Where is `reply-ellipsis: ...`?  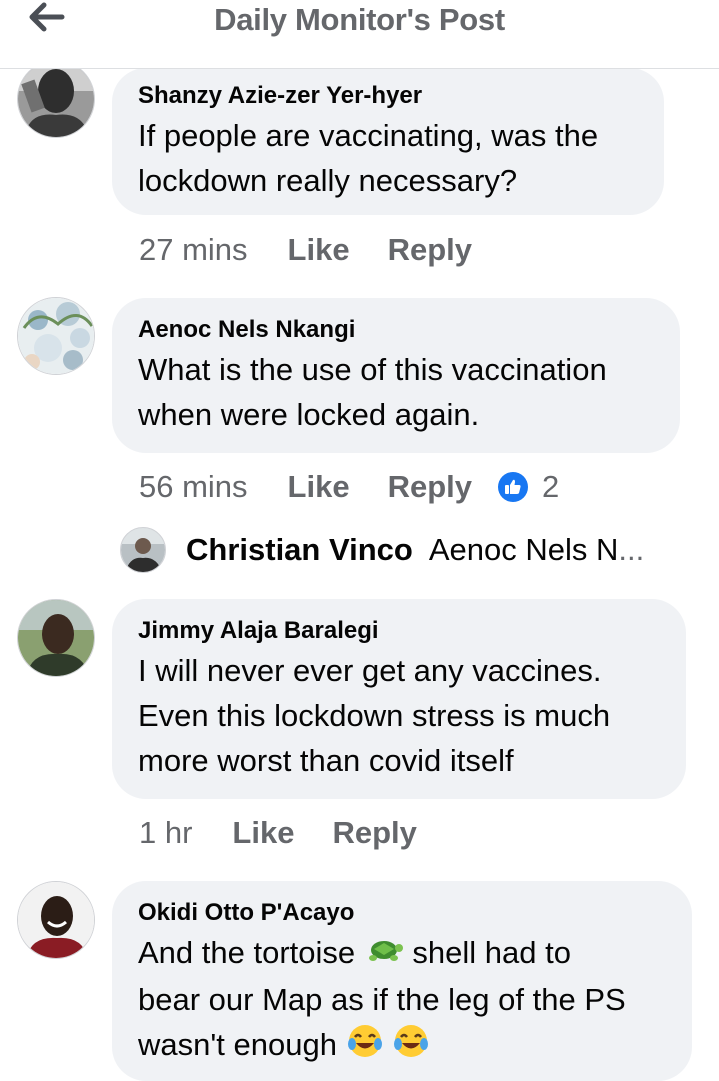 reply-ellipsis: ... is located at coordinates (631, 549).